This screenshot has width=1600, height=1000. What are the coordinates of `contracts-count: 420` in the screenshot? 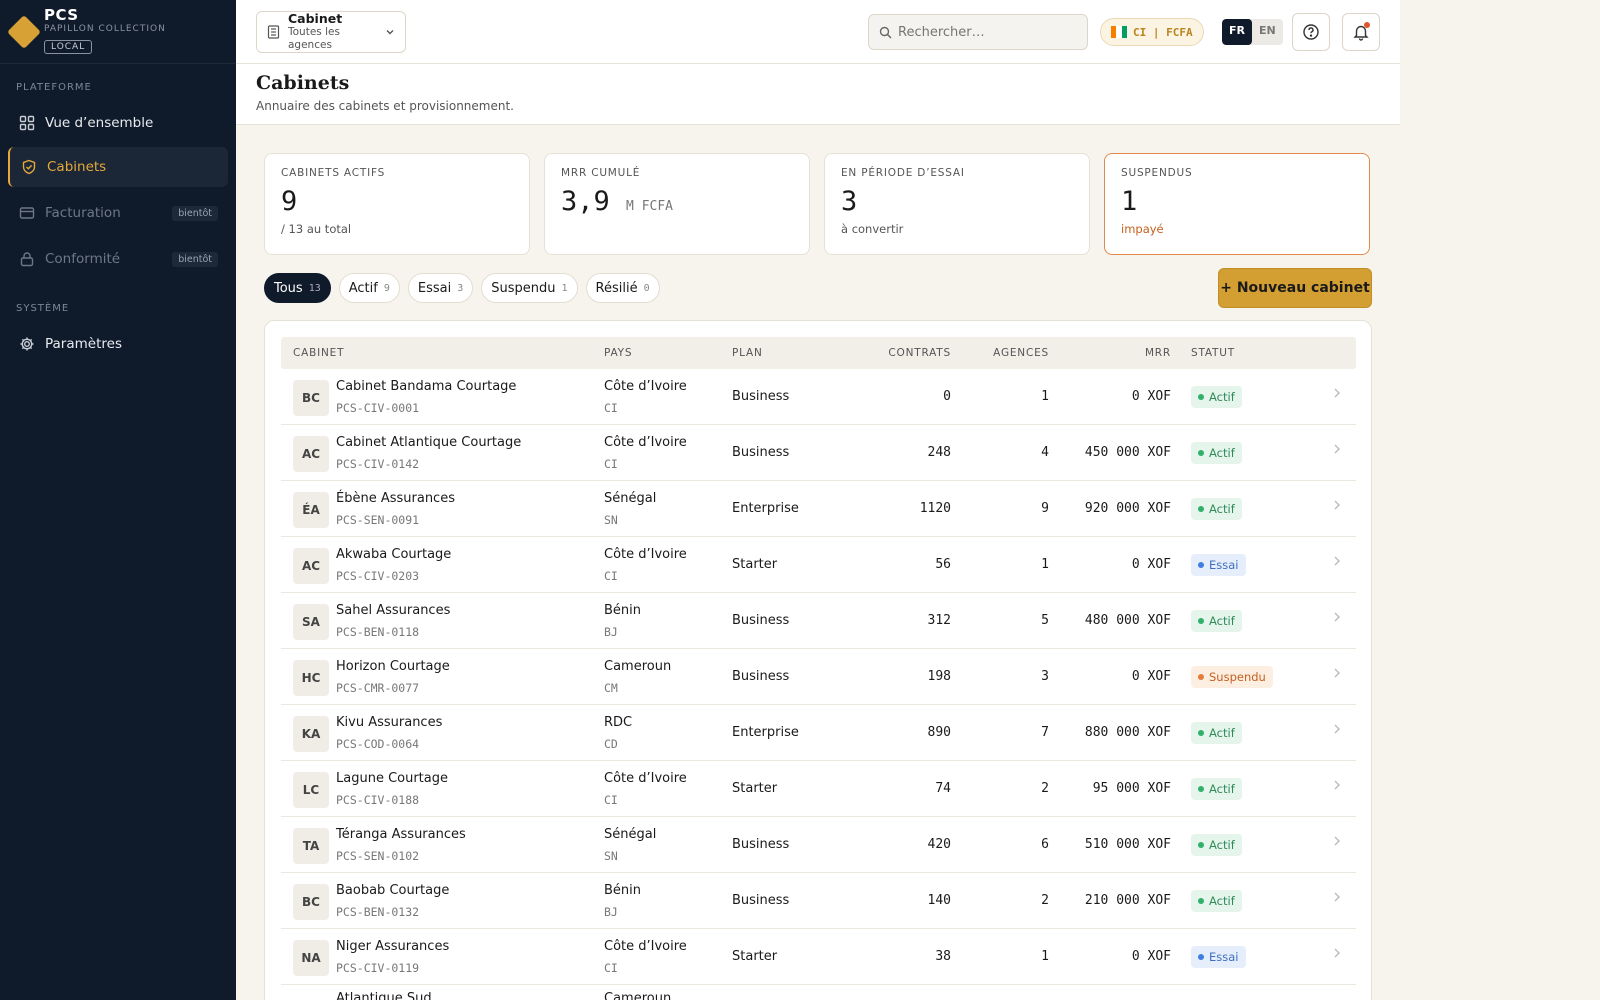 It's located at (939, 844).